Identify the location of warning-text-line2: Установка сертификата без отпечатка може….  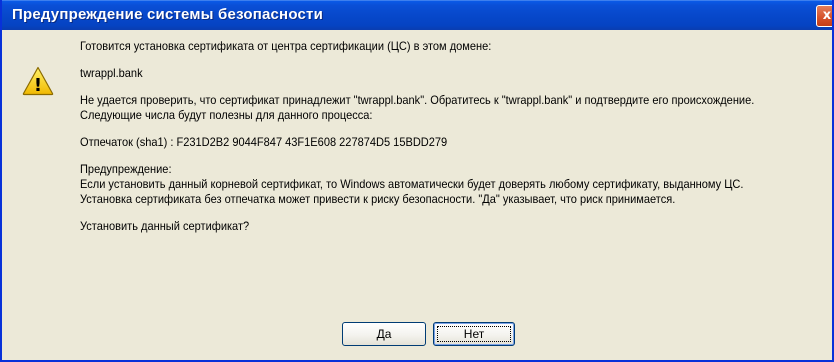
(378, 199).